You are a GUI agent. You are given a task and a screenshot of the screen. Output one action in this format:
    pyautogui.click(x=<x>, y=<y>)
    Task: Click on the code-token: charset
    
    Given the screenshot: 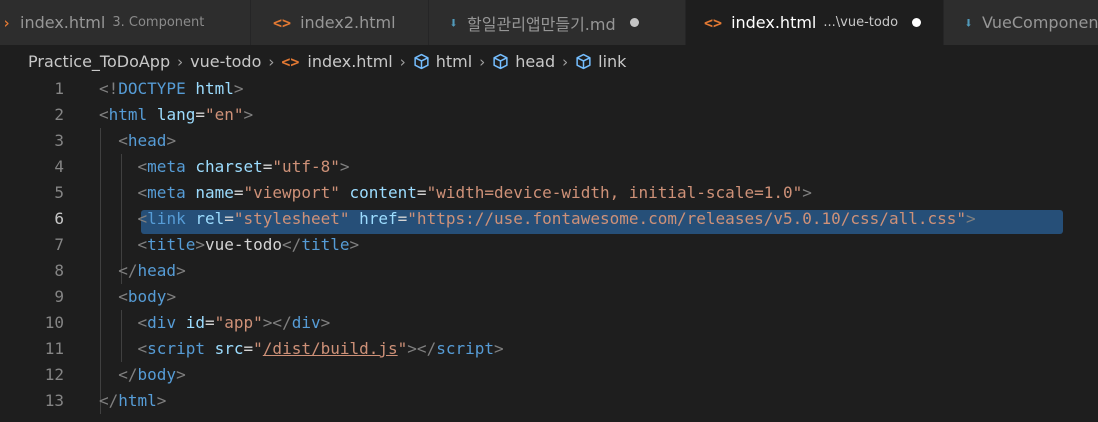 What is the action you would take?
    pyautogui.click(x=229, y=166)
    